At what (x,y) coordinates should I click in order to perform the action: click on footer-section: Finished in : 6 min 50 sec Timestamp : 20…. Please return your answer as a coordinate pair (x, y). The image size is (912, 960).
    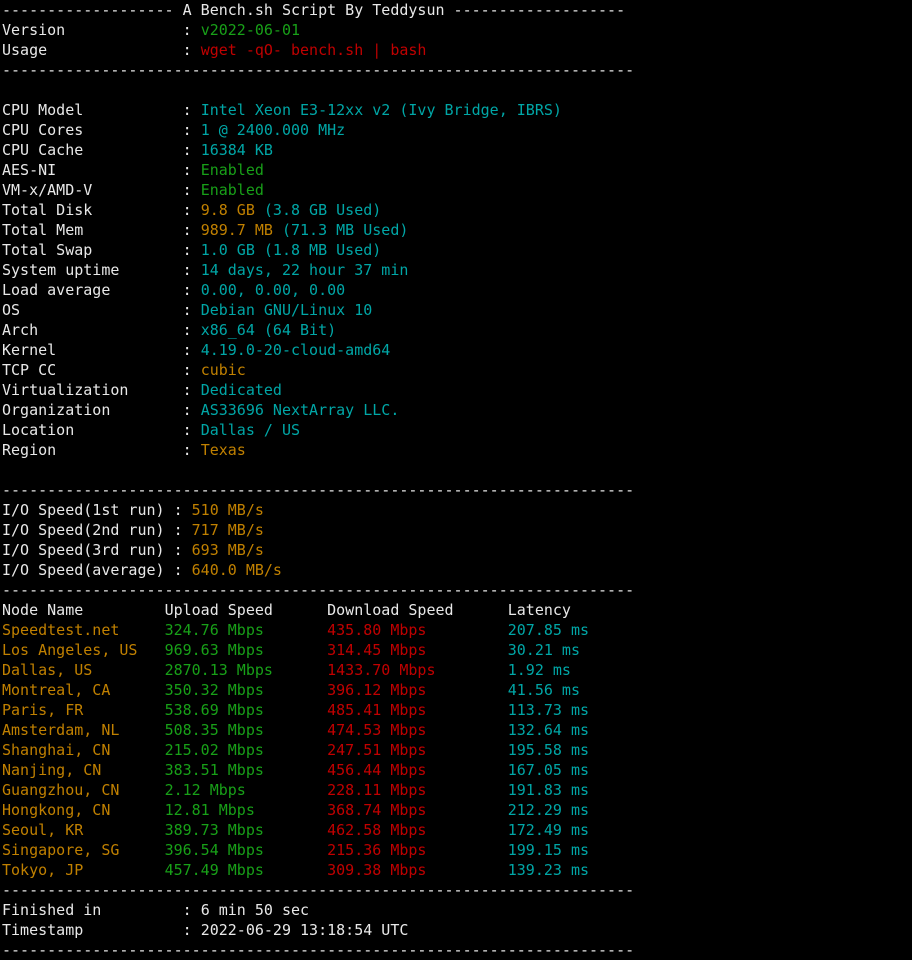
    Looking at the image, I should click on (456, 920).